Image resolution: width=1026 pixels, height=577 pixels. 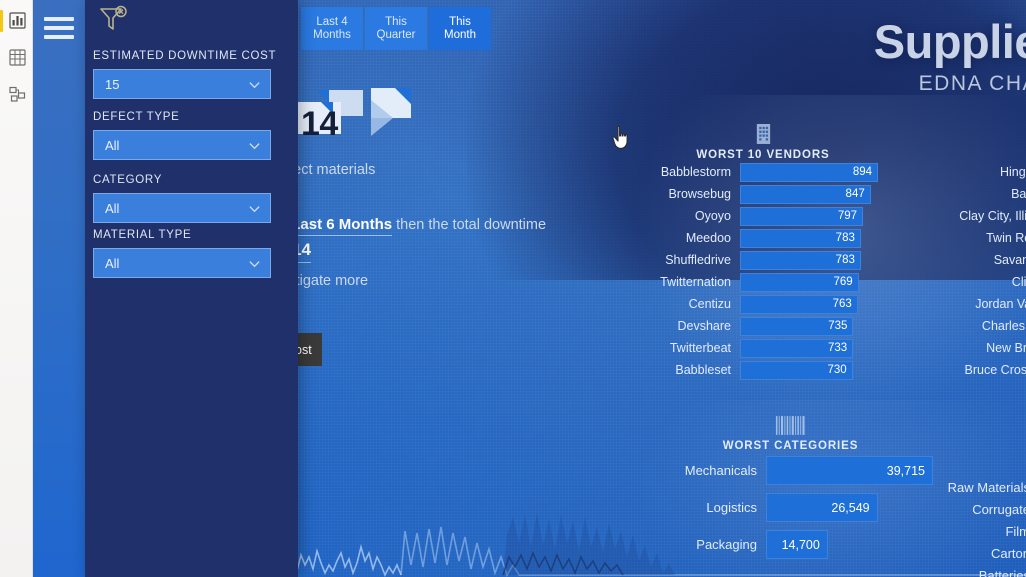 I want to click on date-filter-button-2: This Month, so click(x=460, y=28).